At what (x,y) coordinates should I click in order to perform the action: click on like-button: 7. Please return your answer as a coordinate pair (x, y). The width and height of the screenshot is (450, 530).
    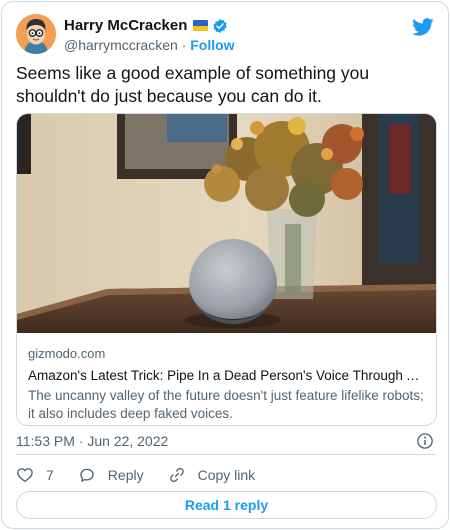
    Looking at the image, I should click on (35, 475).